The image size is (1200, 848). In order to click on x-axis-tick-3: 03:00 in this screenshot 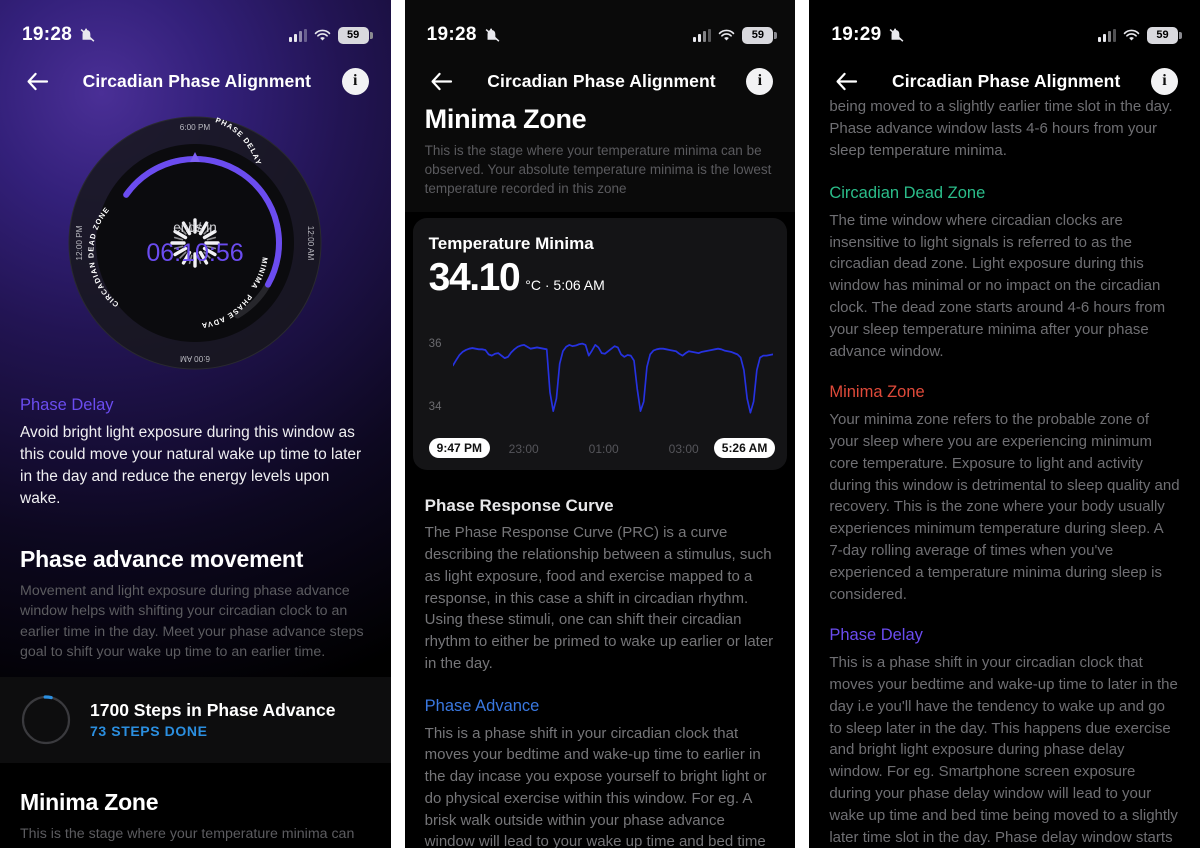, I will do `click(683, 449)`.